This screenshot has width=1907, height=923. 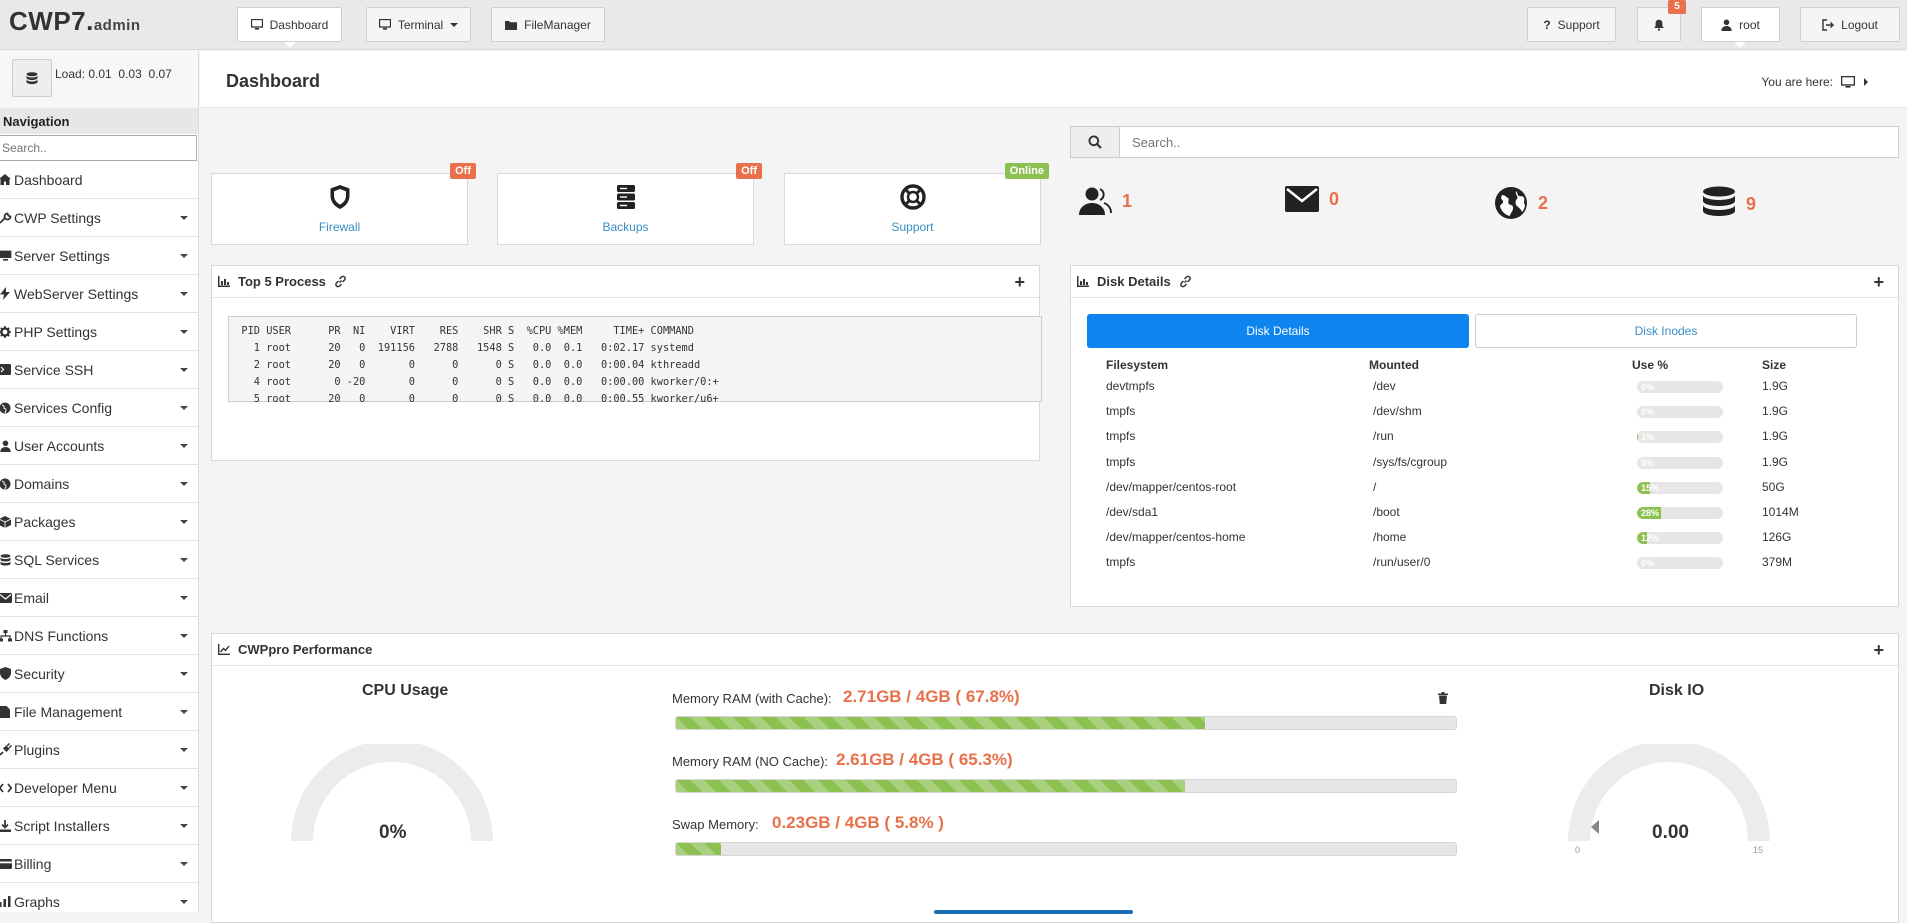 I want to click on domains-stat: 2, so click(x=1521, y=203).